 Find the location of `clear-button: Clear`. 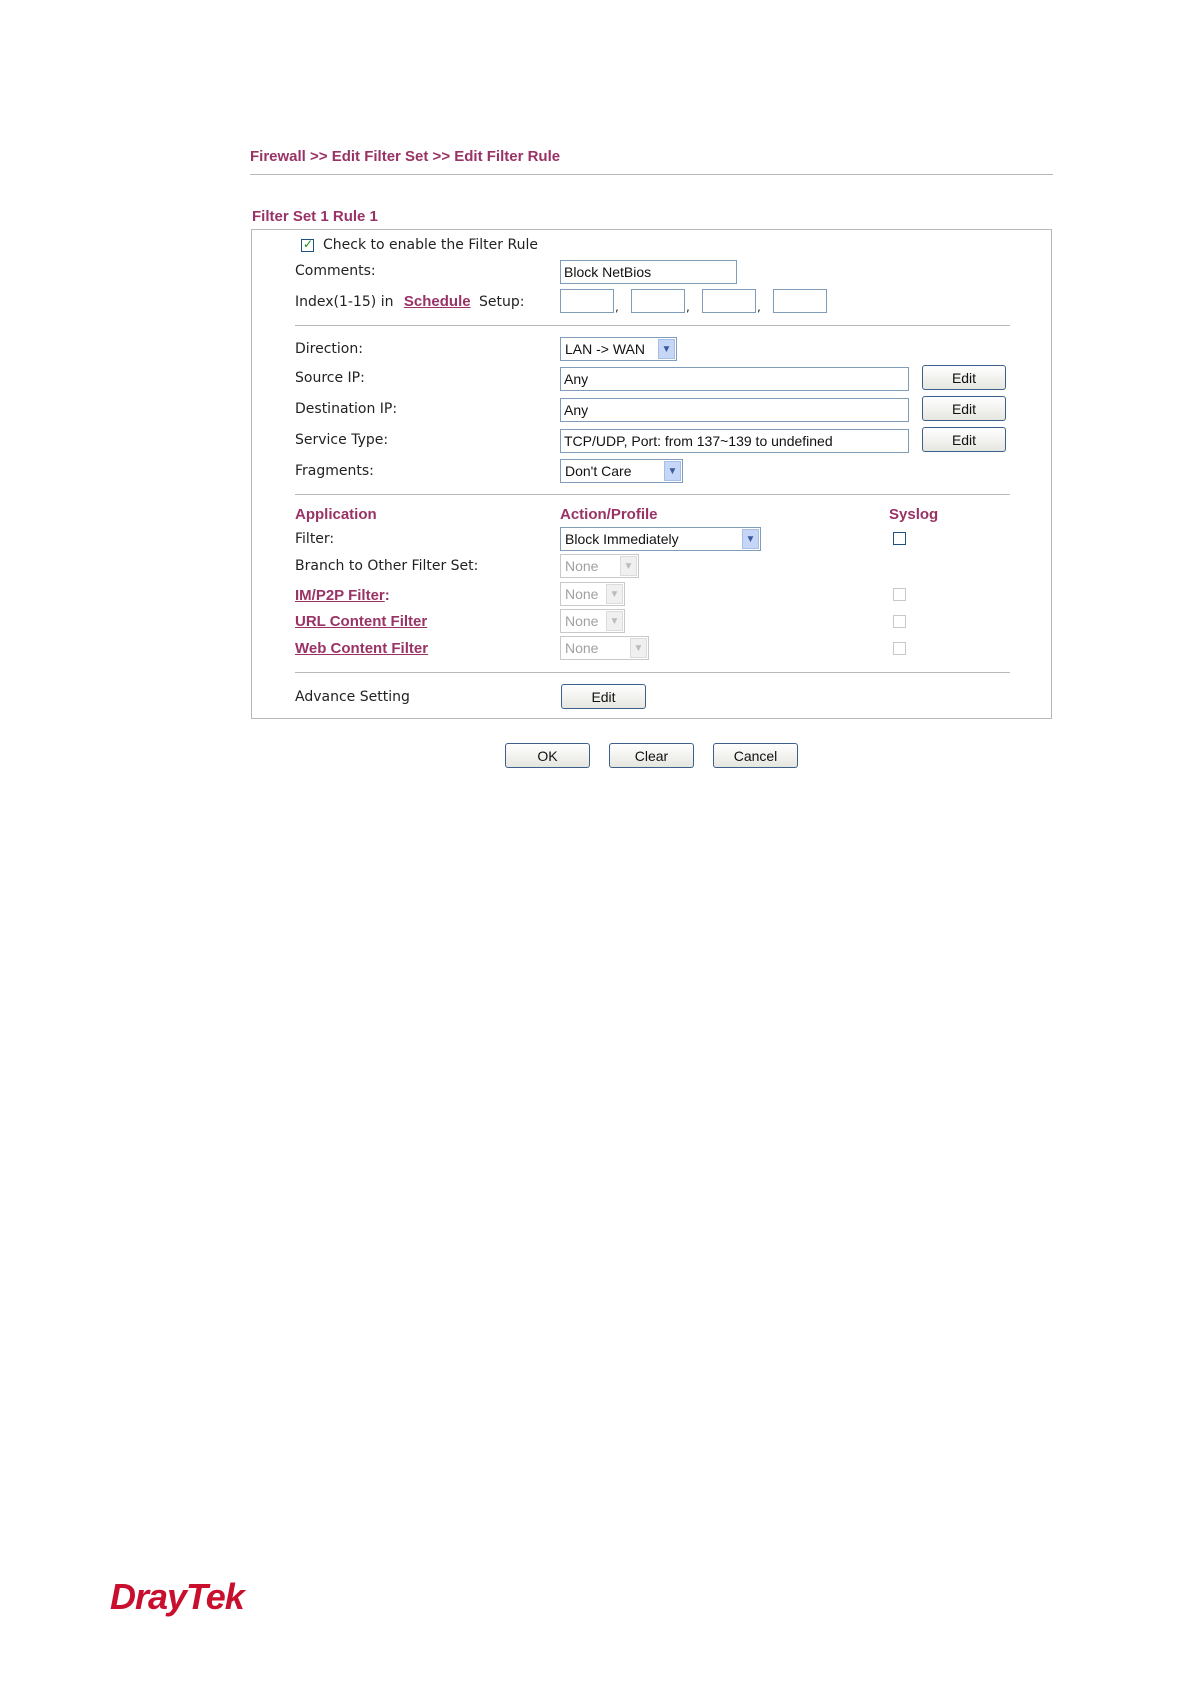

clear-button: Clear is located at coordinates (651, 755).